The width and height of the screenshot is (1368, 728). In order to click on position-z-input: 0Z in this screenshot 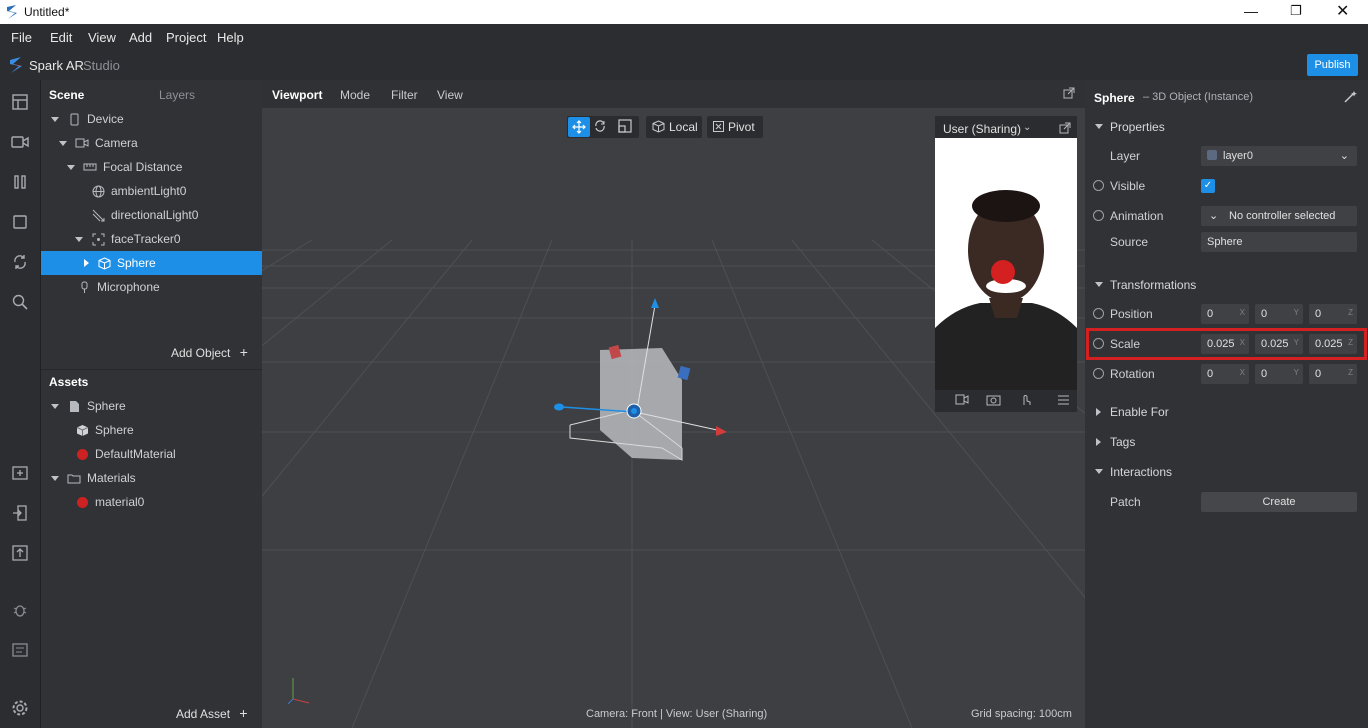, I will do `click(1333, 314)`.